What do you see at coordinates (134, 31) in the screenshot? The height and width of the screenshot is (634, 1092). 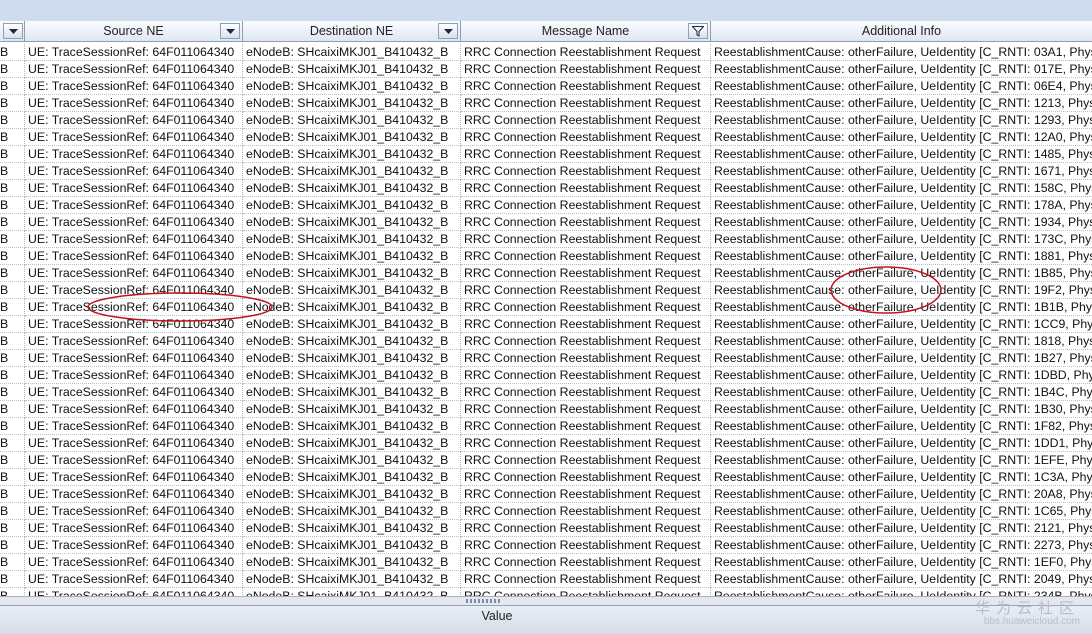 I see `header-source-ne: Source NE` at bounding box center [134, 31].